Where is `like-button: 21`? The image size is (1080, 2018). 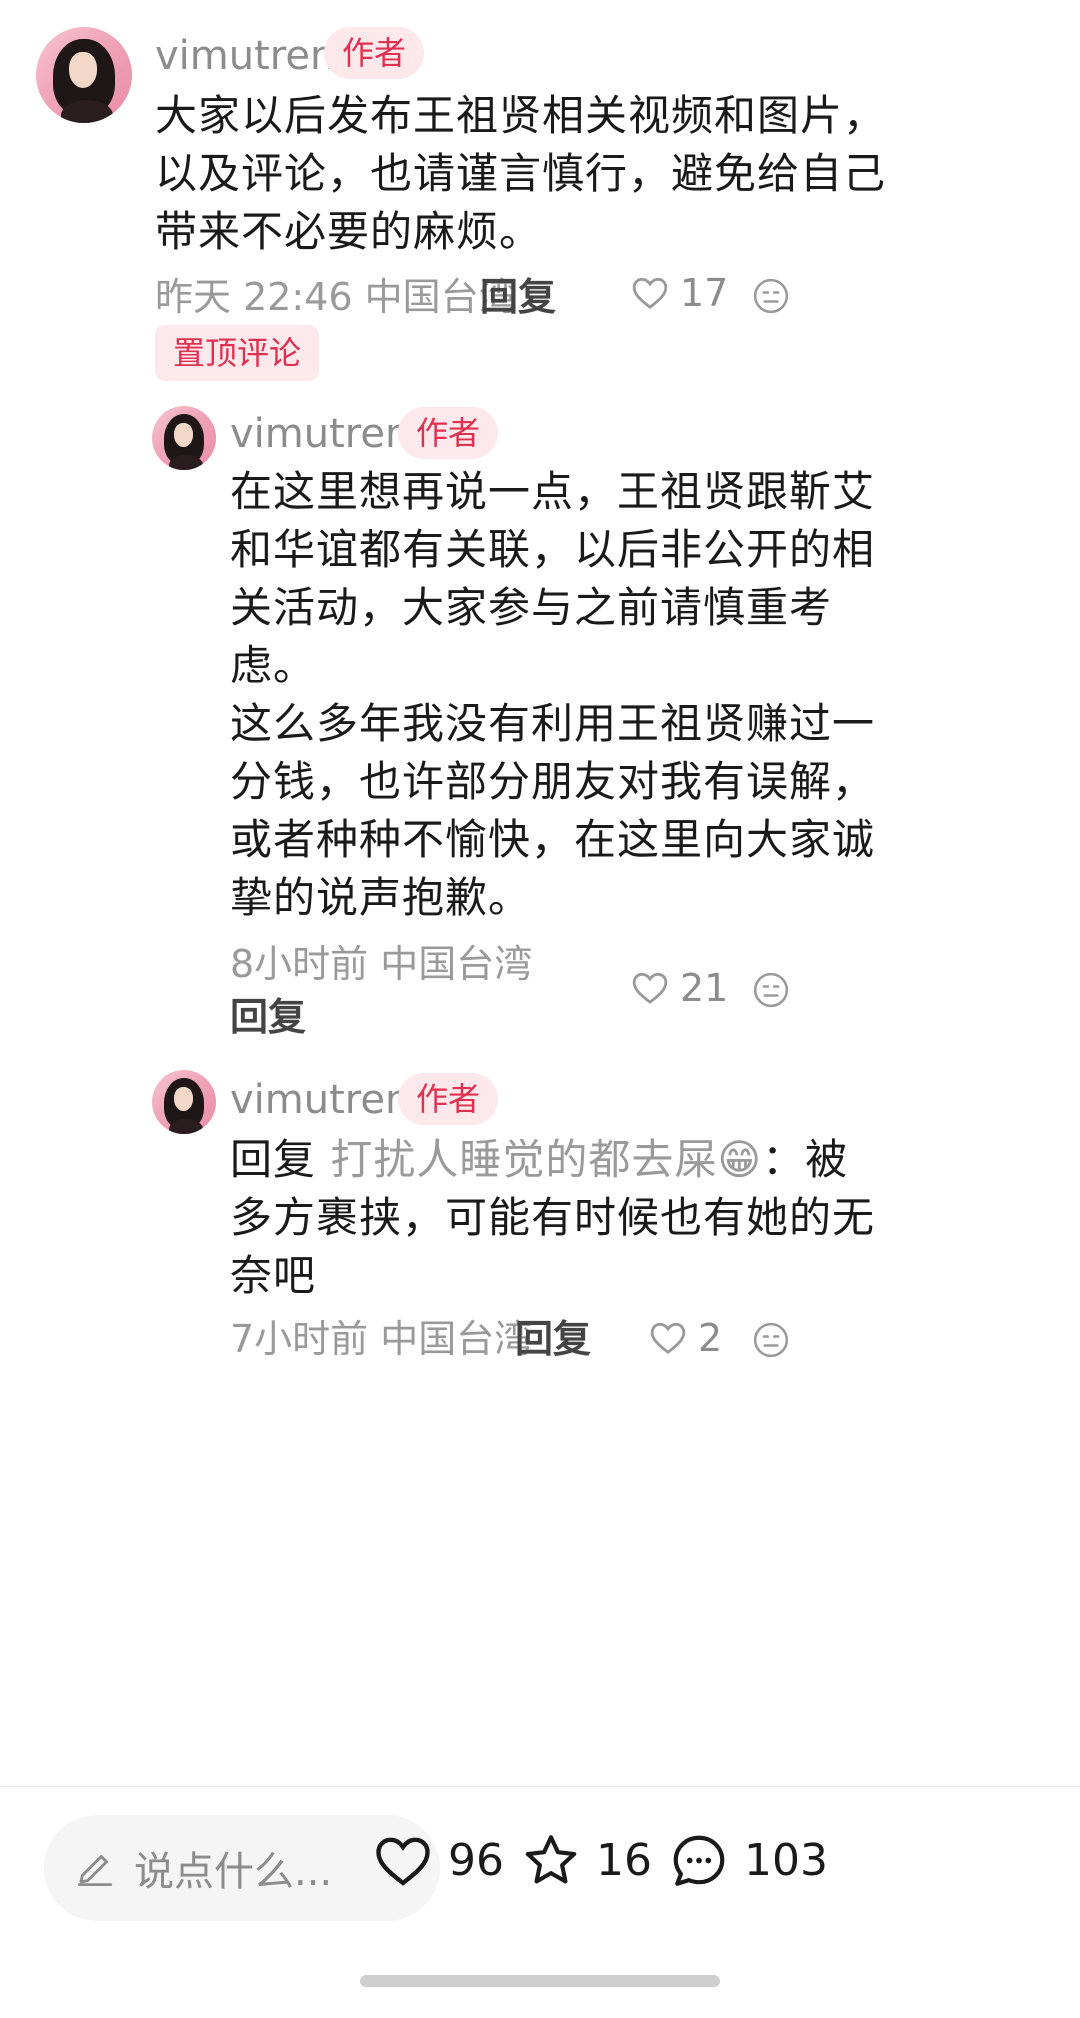 like-button: 21 is located at coordinates (679, 988).